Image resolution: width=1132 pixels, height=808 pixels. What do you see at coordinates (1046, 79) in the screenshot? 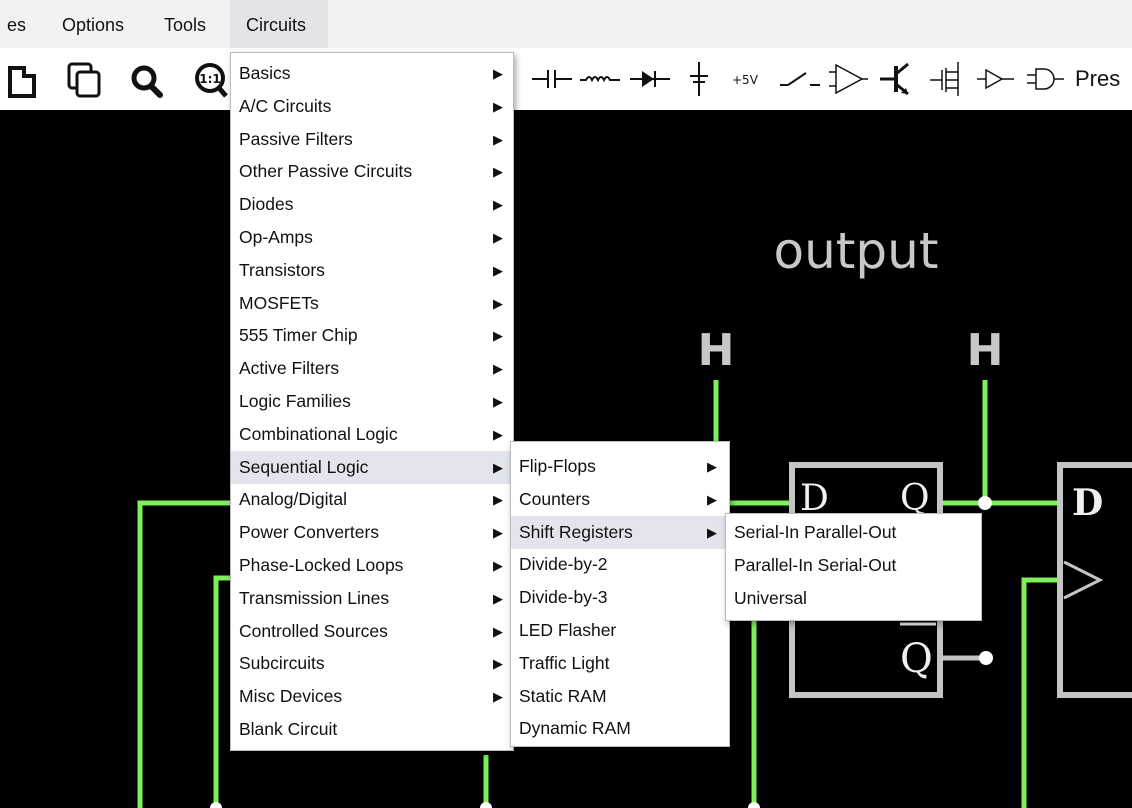
I see `and-gate-icon` at bounding box center [1046, 79].